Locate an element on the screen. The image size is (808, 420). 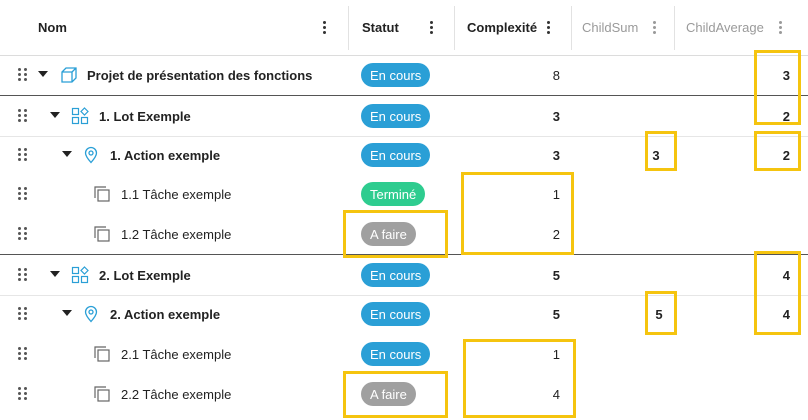
column-header-nom: Nom is located at coordinates (52, 27).